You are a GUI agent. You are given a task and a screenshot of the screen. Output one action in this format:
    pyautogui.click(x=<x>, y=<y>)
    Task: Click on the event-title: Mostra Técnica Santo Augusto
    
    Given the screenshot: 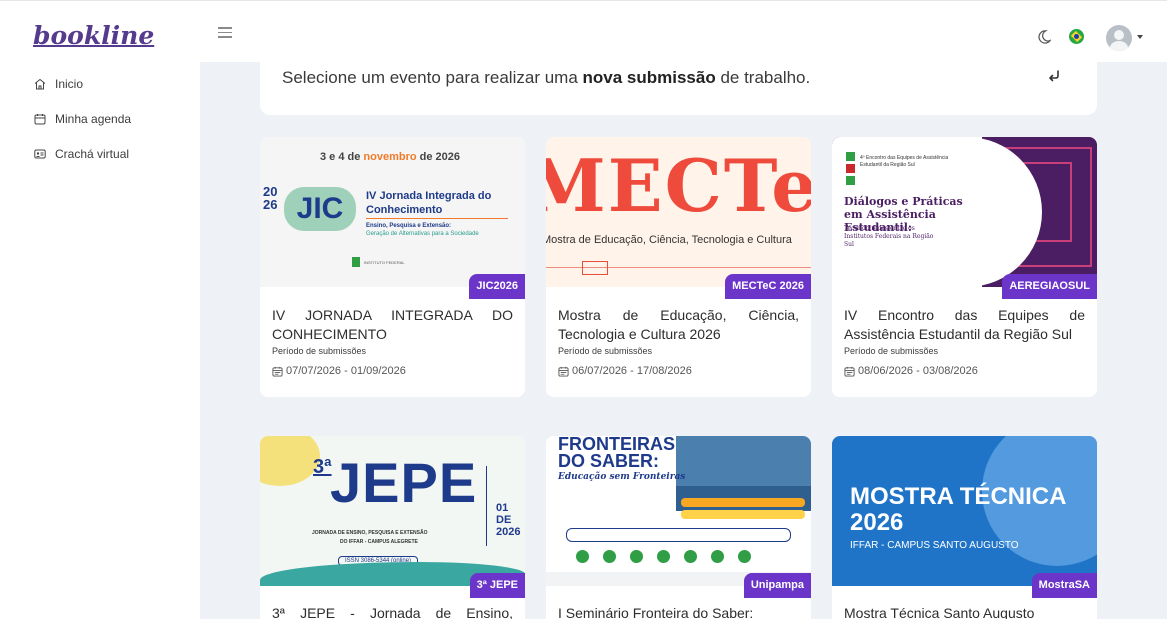 What is the action you would take?
    pyautogui.click(x=939, y=612)
    